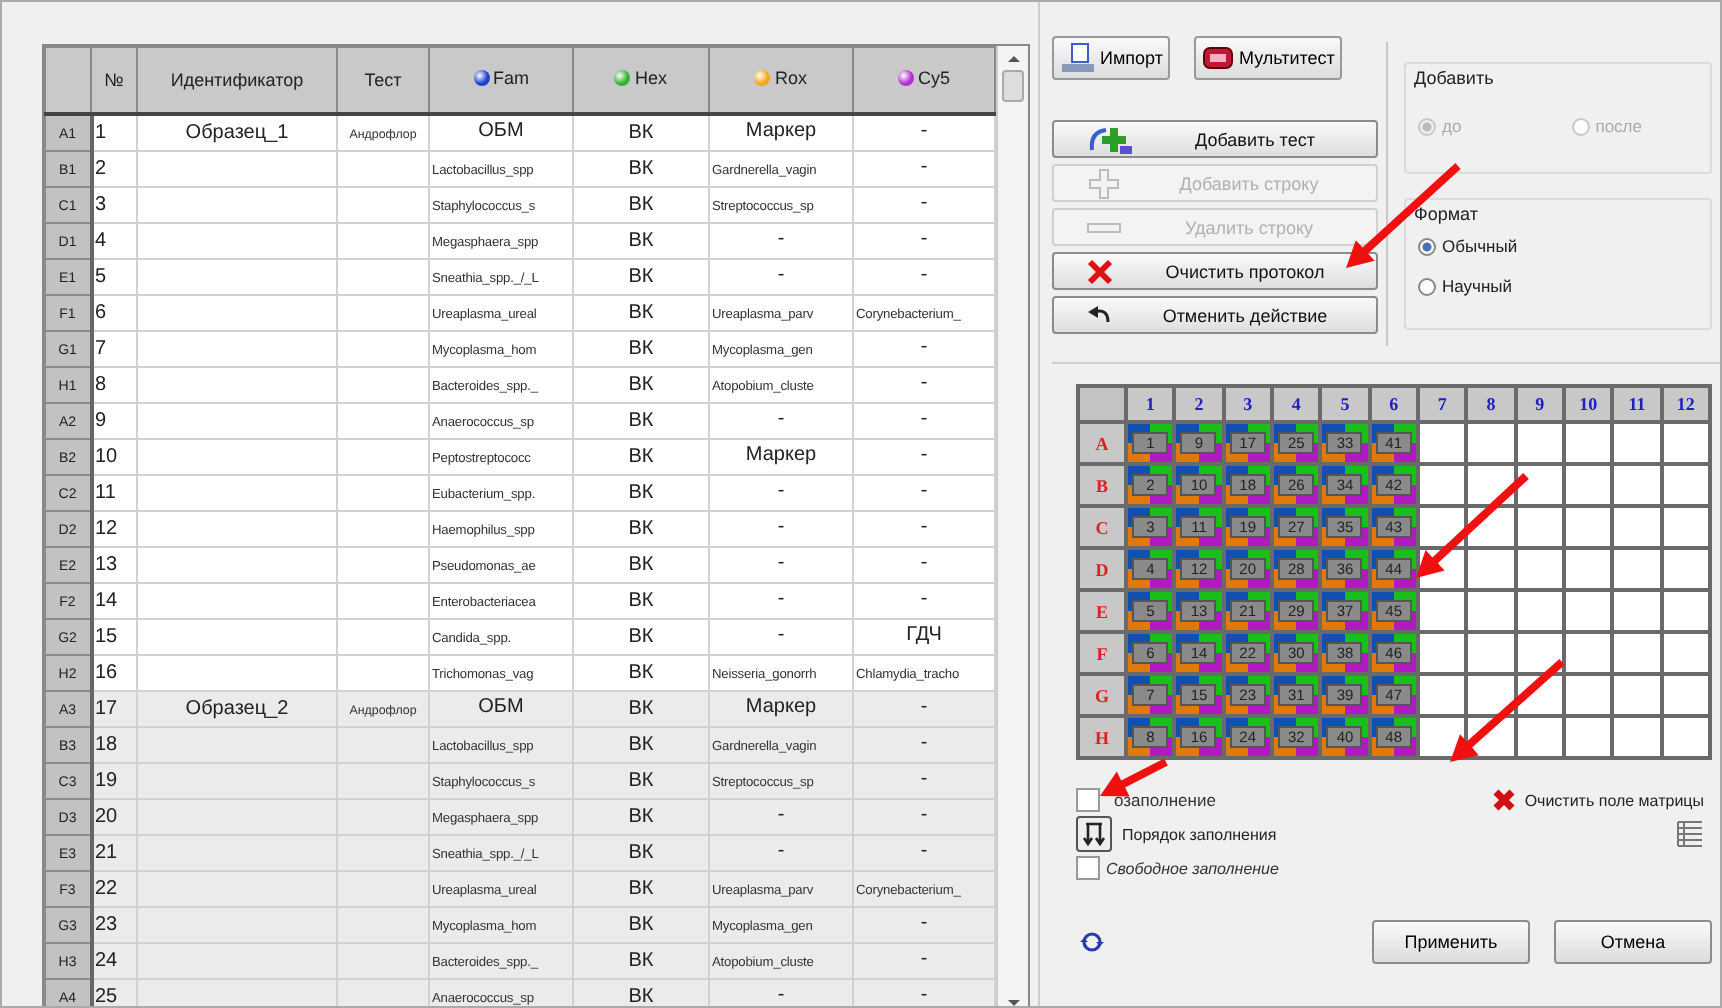  I want to click on clear-protocol-button: Очистить протокол, so click(1215, 271).